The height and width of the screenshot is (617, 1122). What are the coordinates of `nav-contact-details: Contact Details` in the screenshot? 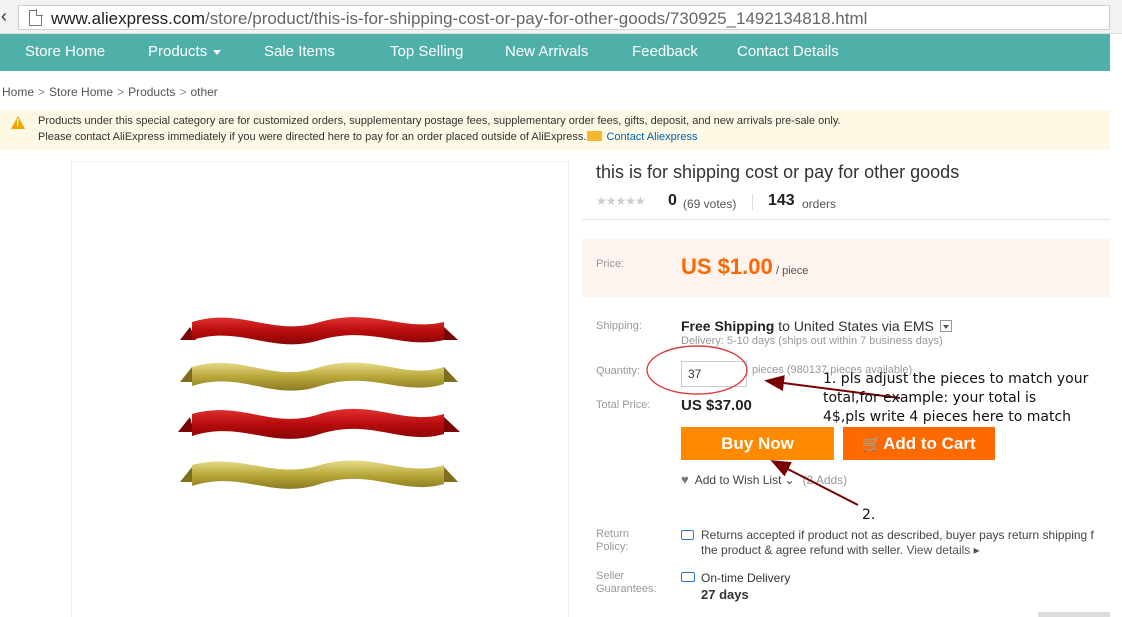 It's located at (788, 51).